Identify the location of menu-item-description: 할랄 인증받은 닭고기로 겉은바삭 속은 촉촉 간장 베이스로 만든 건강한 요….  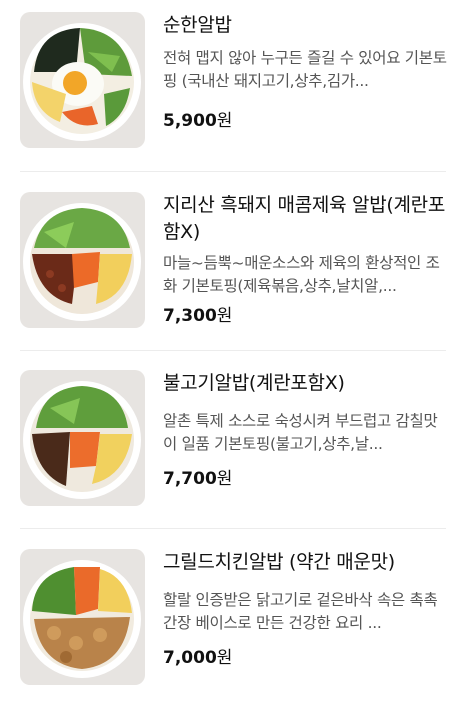
(300, 611).